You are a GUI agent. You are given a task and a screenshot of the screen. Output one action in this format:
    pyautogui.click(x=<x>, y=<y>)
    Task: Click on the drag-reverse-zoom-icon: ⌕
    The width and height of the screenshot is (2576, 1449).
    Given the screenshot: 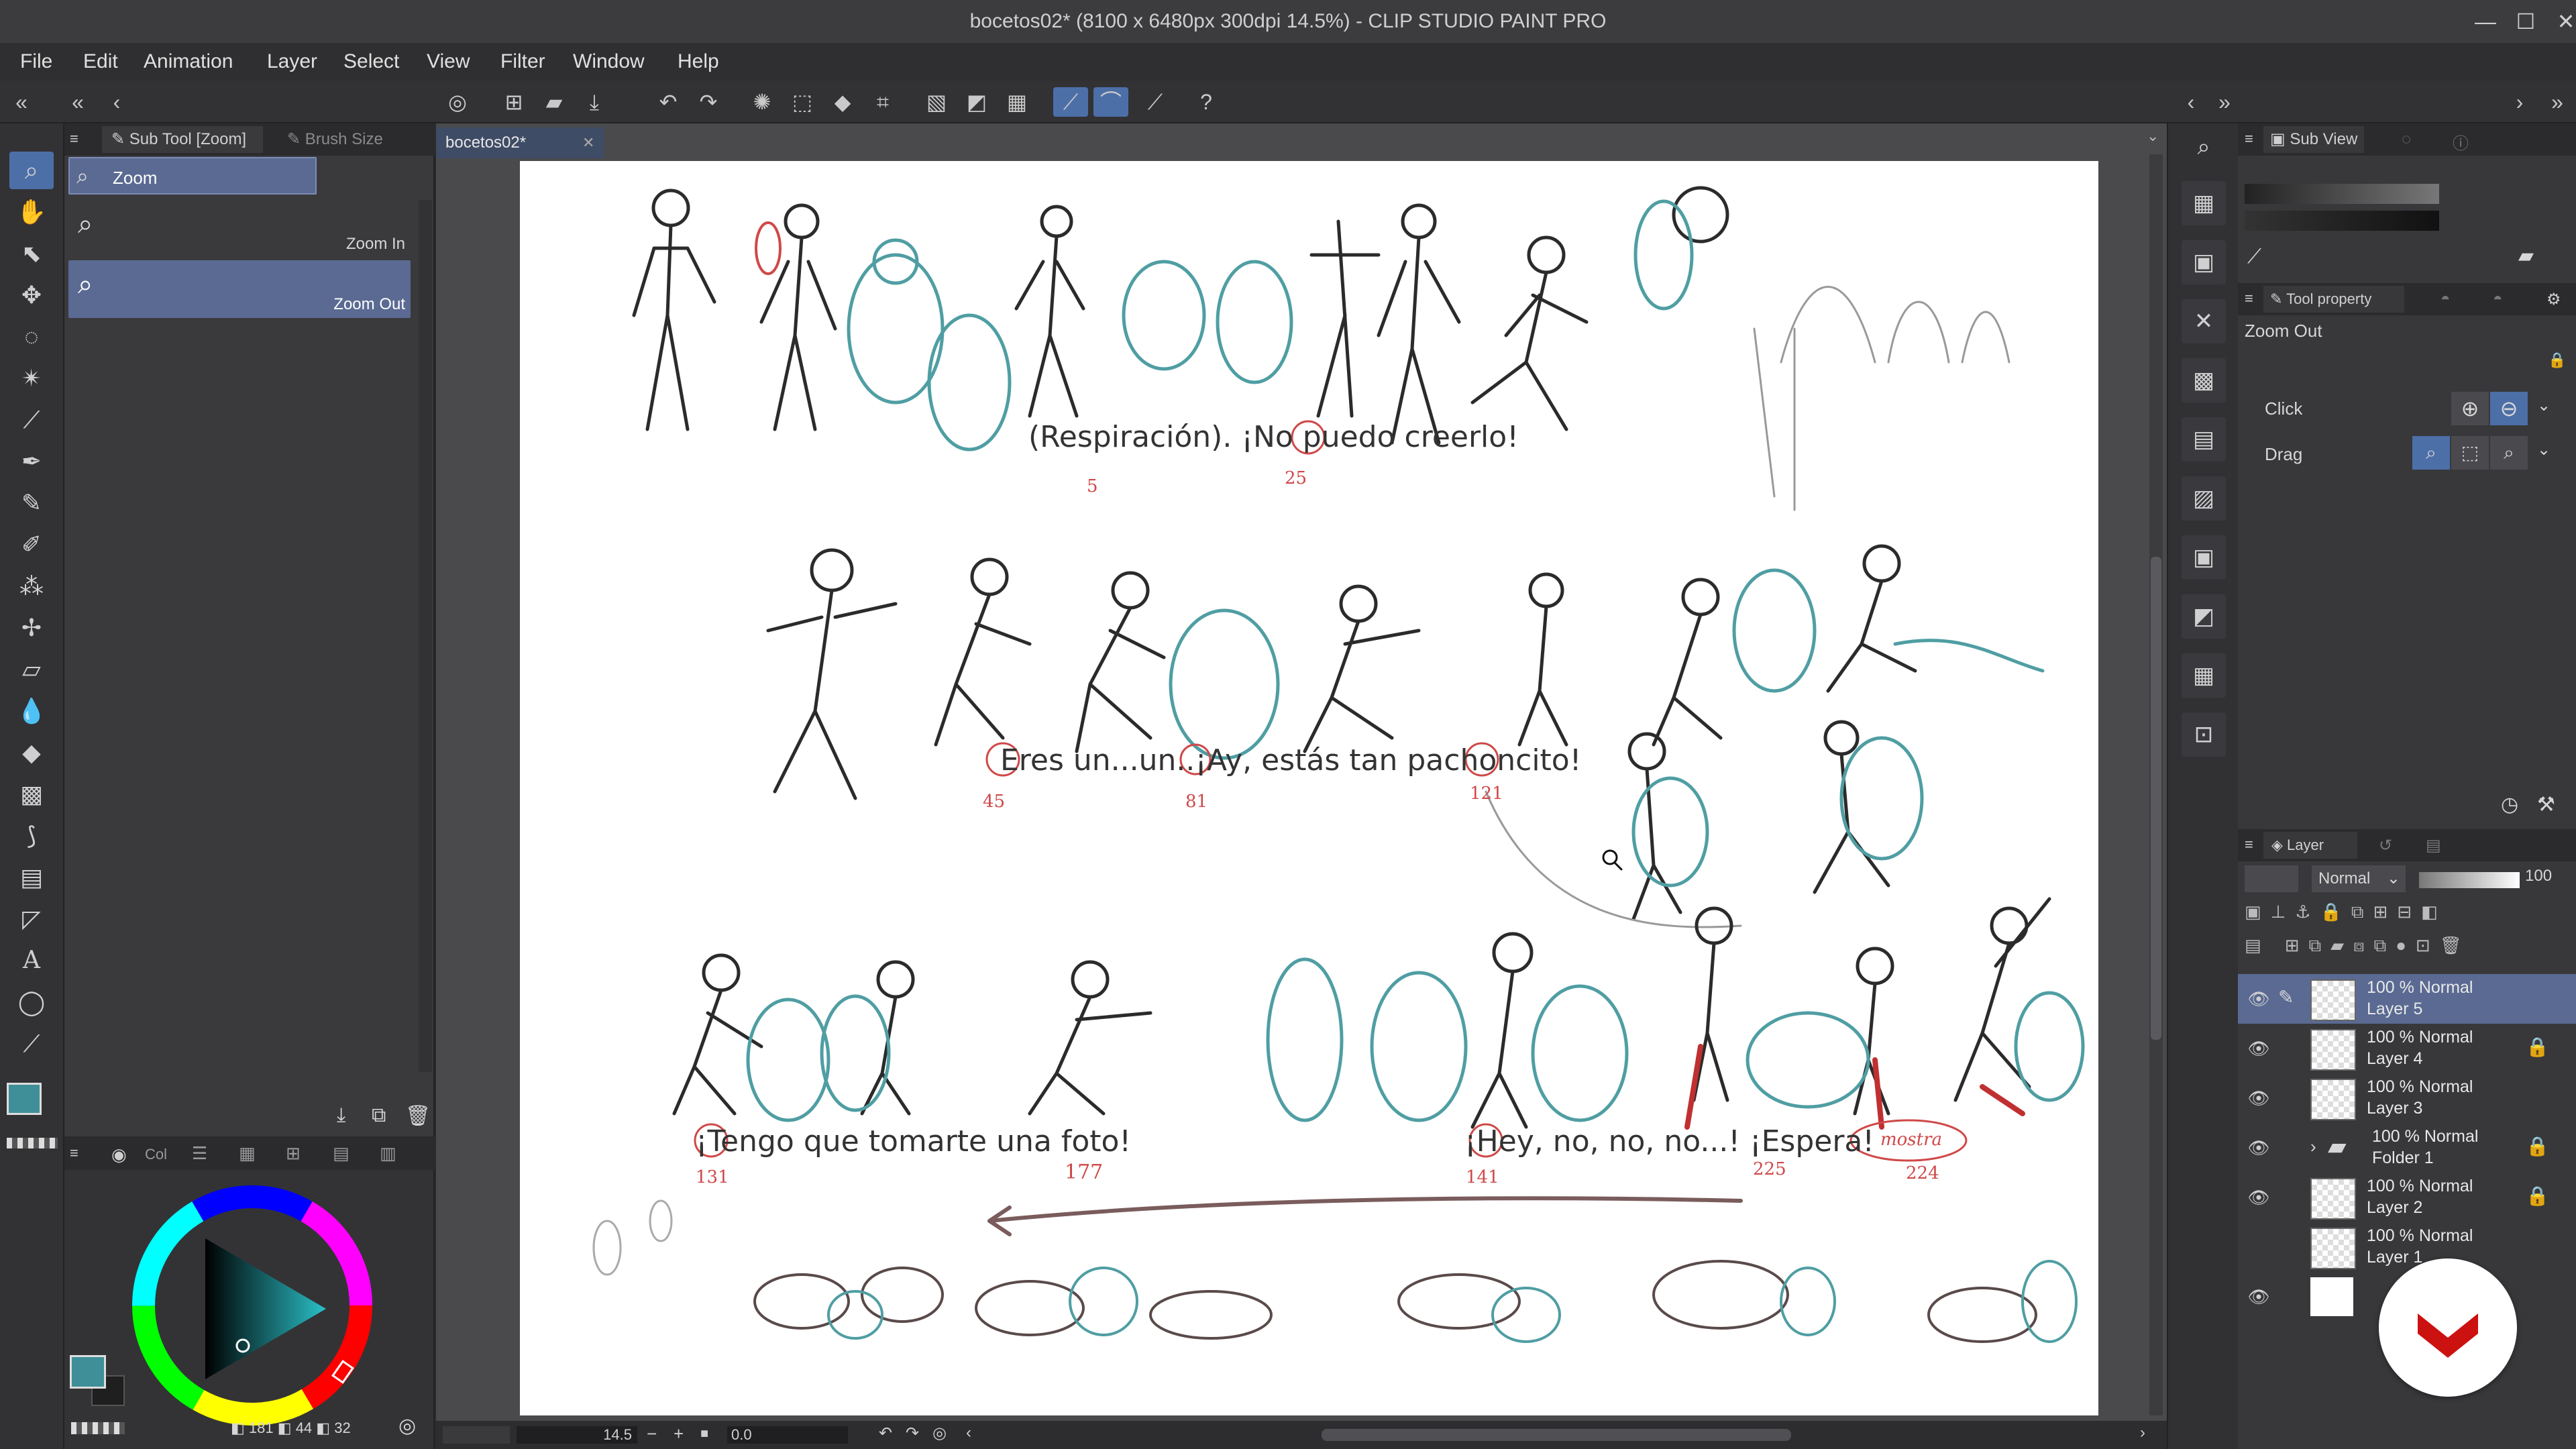 What is the action you would take?
    pyautogui.click(x=2509, y=453)
    